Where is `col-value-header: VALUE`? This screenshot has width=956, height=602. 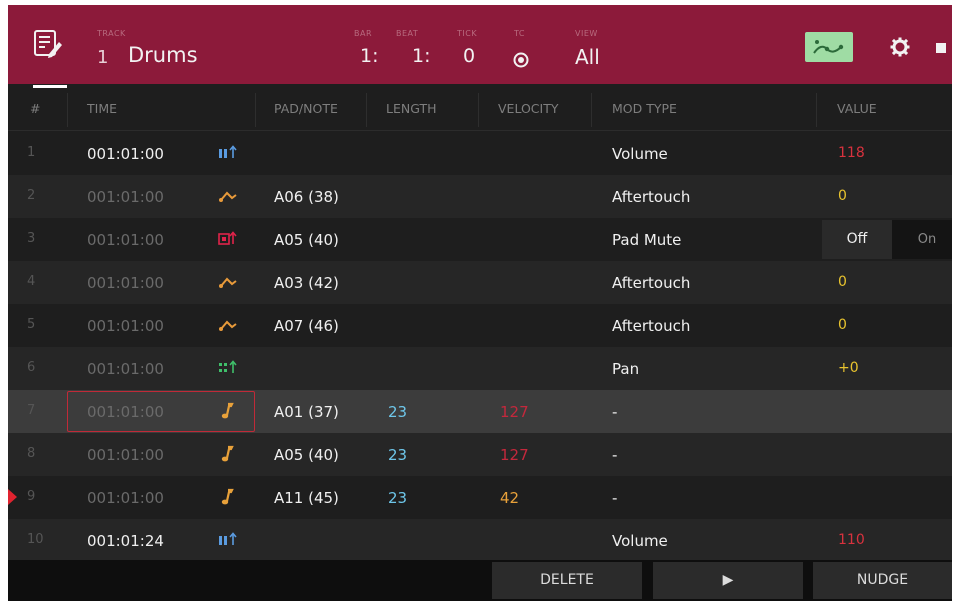 col-value-header: VALUE is located at coordinates (857, 108).